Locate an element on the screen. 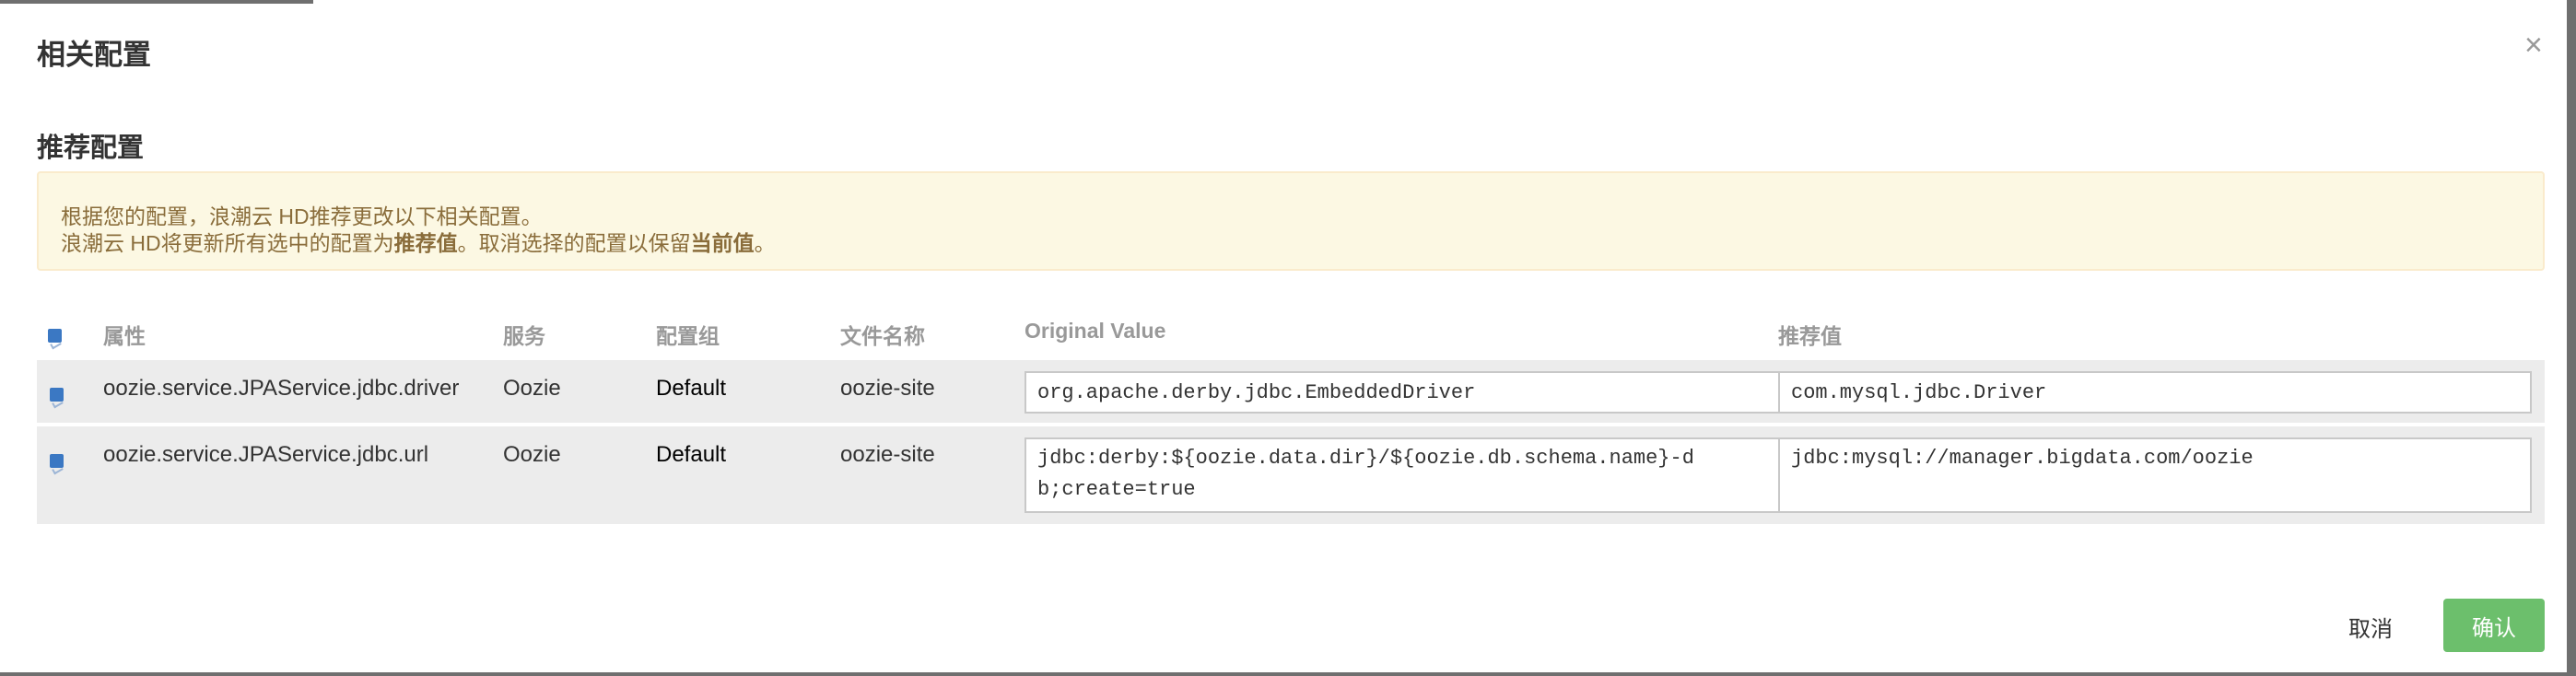 The width and height of the screenshot is (2576, 676). alert-text: 。取消选择的配置以保留 is located at coordinates (574, 243).